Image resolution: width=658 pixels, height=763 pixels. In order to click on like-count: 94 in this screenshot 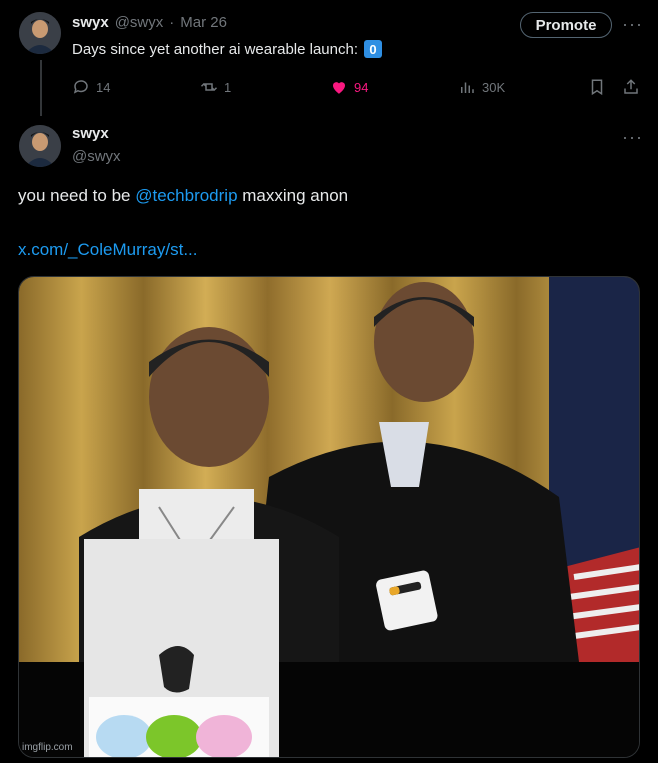, I will do `click(361, 87)`.